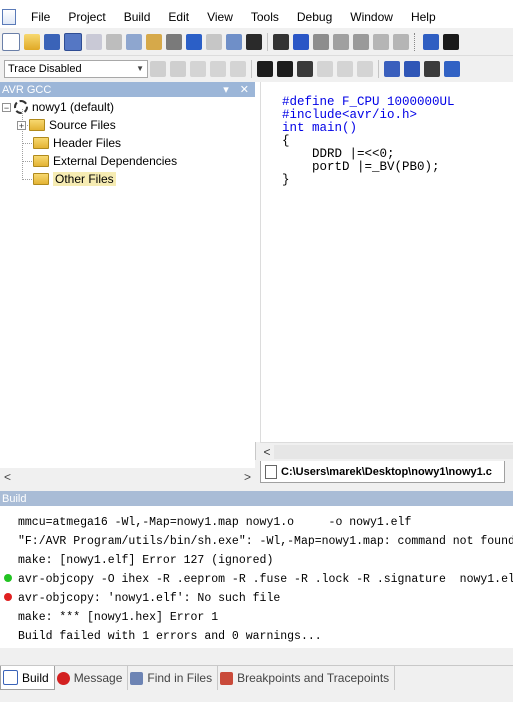  What do you see at coordinates (115, 161) in the screenshot?
I see `tree-item-label: External Dependencies` at bounding box center [115, 161].